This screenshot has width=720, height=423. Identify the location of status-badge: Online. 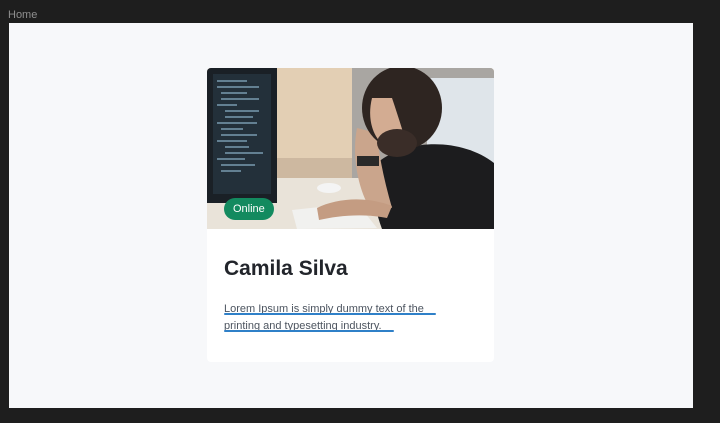
(249, 209).